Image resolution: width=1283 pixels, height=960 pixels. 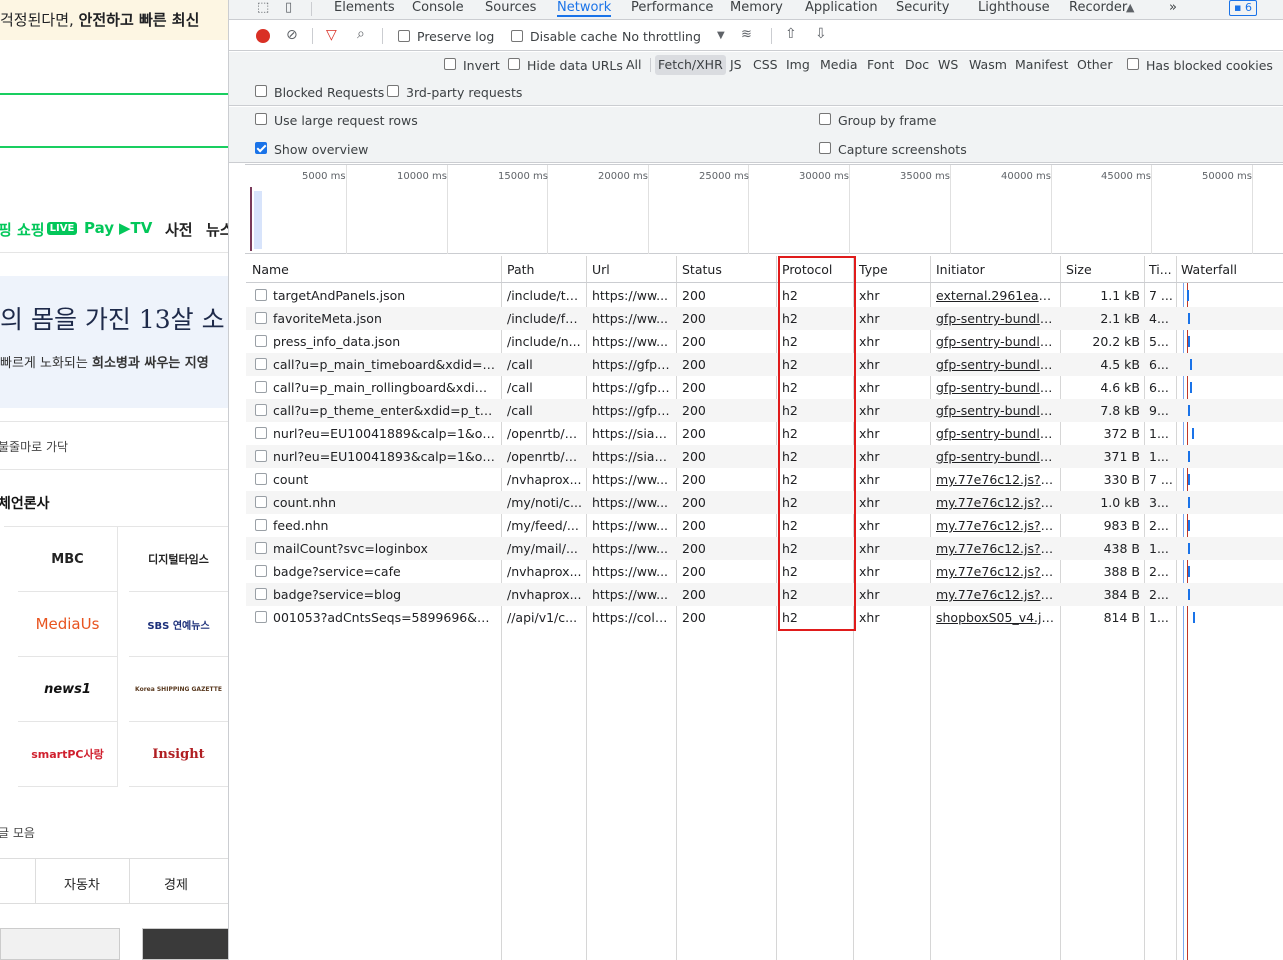 I want to click on hide-data-urls-checkbox, so click(x=514, y=64).